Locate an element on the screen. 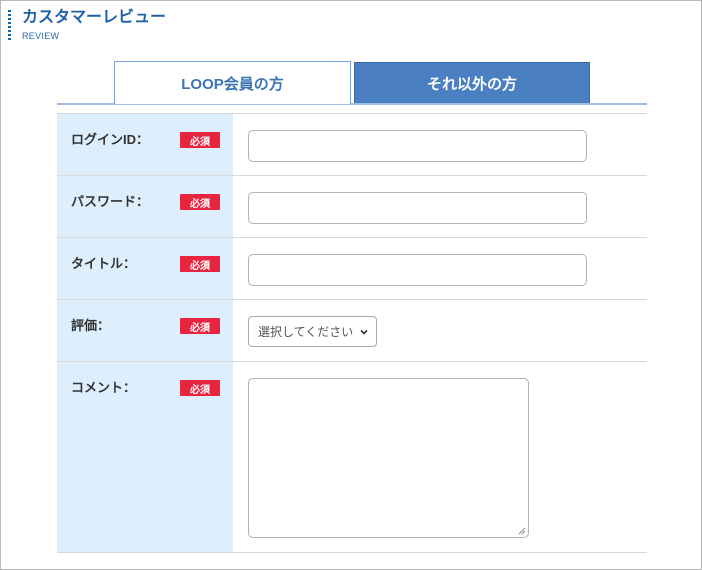 This screenshot has width=702, height=570. page-title: カスタマーレビュー is located at coordinates (94, 17).